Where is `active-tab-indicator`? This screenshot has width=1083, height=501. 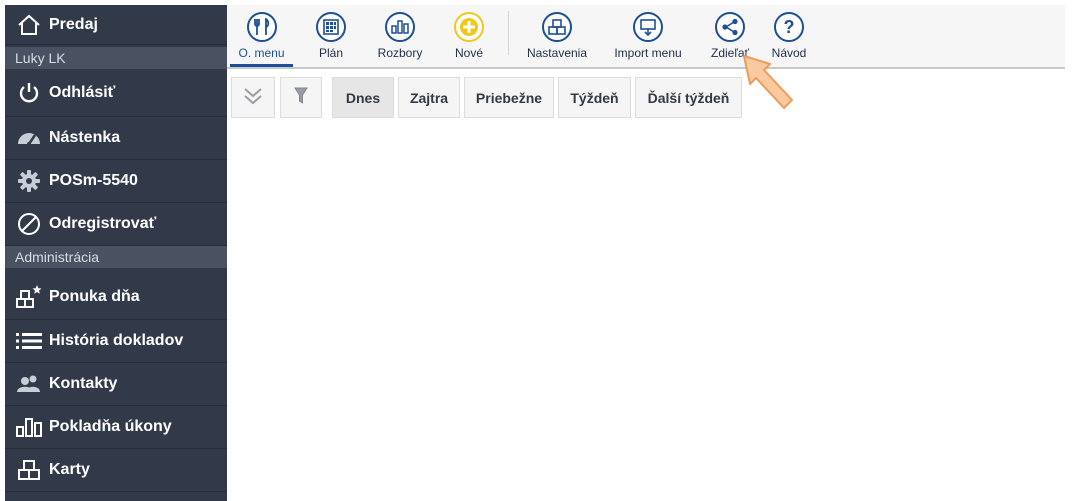
active-tab-indicator is located at coordinates (261, 65).